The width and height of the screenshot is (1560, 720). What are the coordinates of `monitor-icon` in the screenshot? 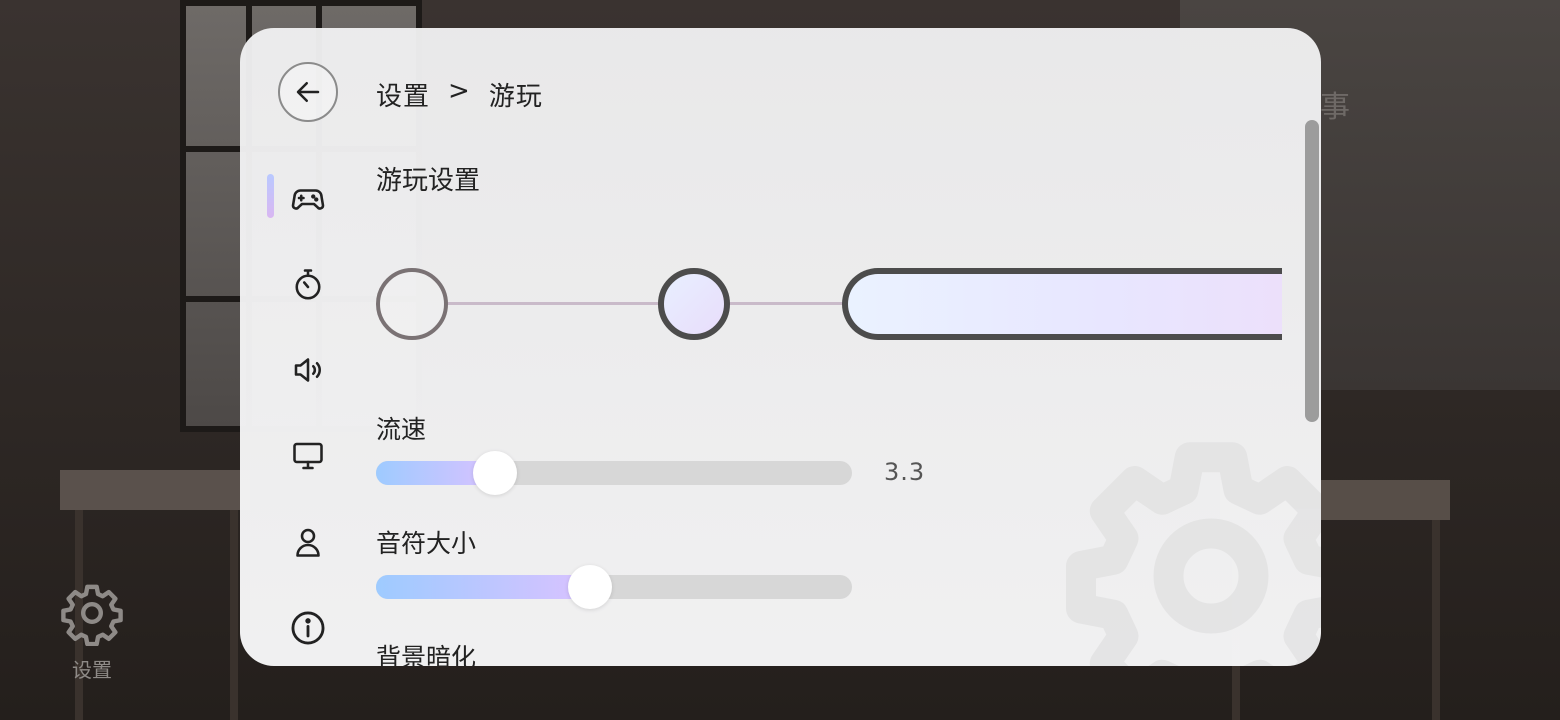 It's located at (308, 456).